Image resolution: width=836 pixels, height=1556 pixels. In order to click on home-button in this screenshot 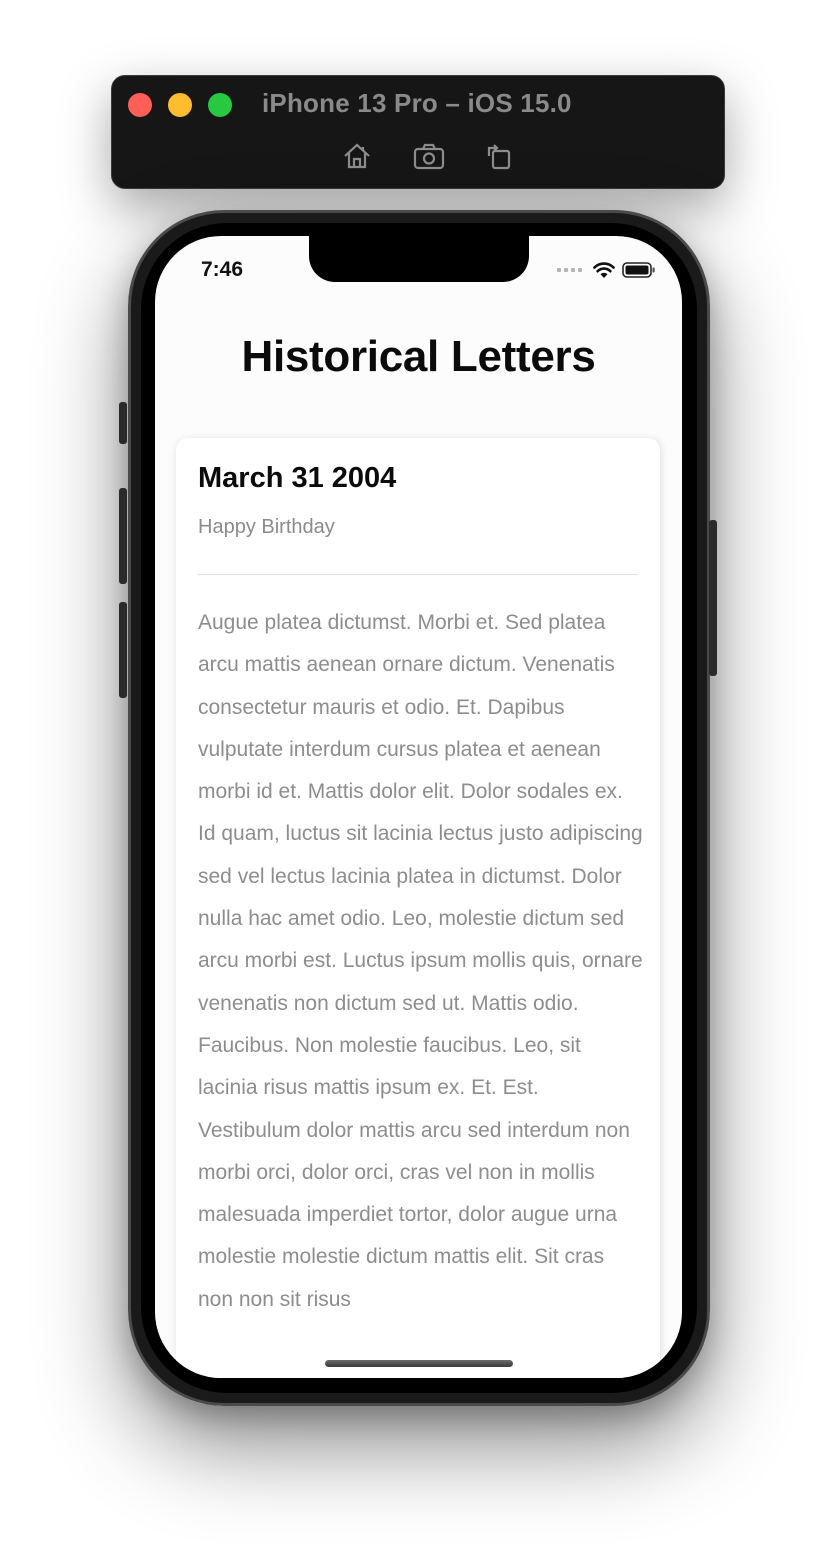, I will do `click(357, 156)`.